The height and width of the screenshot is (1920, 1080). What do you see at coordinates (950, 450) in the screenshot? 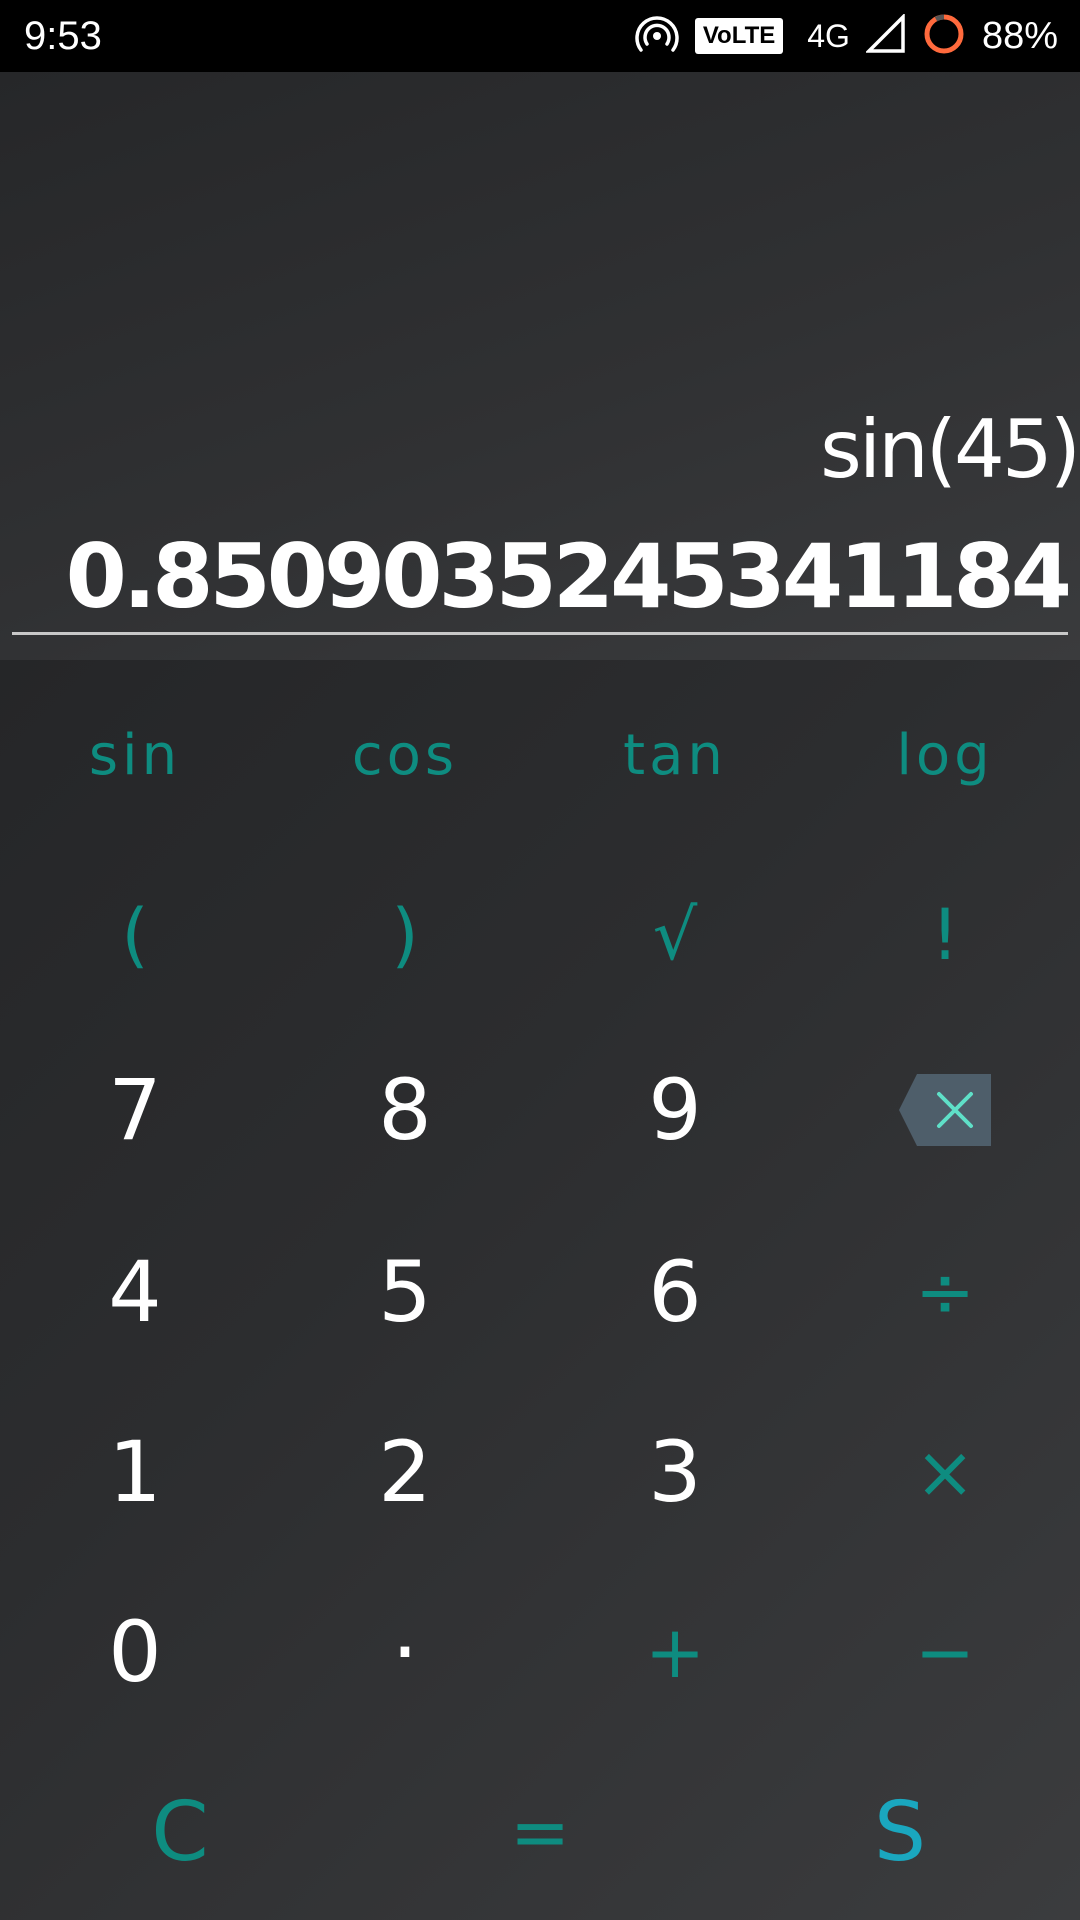
I see `expression-display: sin(45)` at bounding box center [950, 450].